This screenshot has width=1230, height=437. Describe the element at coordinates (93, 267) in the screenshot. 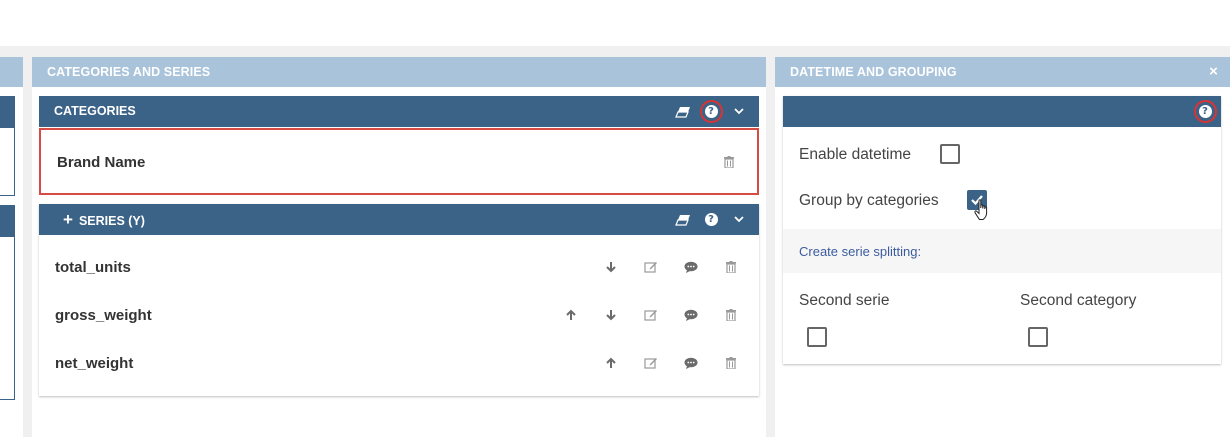

I see `series-label: total_units` at that location.